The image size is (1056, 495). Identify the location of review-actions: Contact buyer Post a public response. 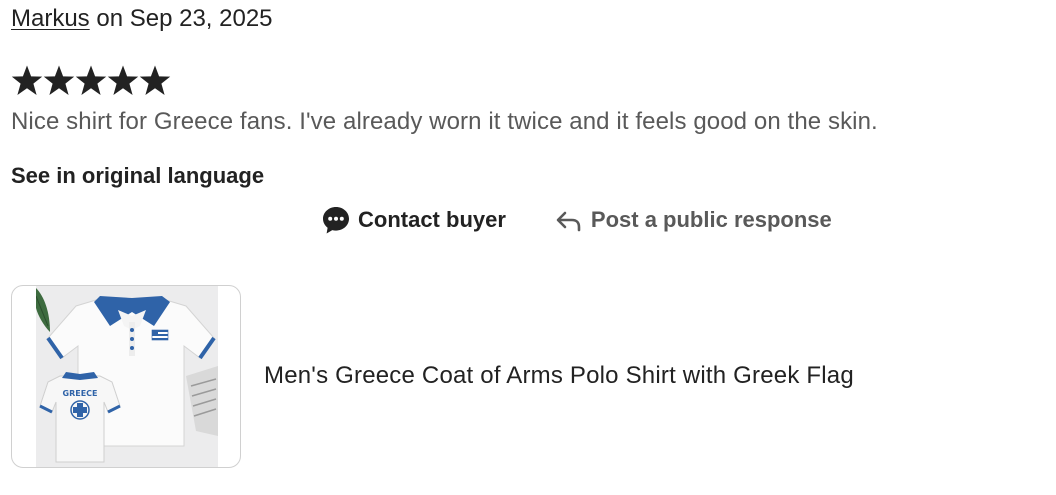
(576, 220).